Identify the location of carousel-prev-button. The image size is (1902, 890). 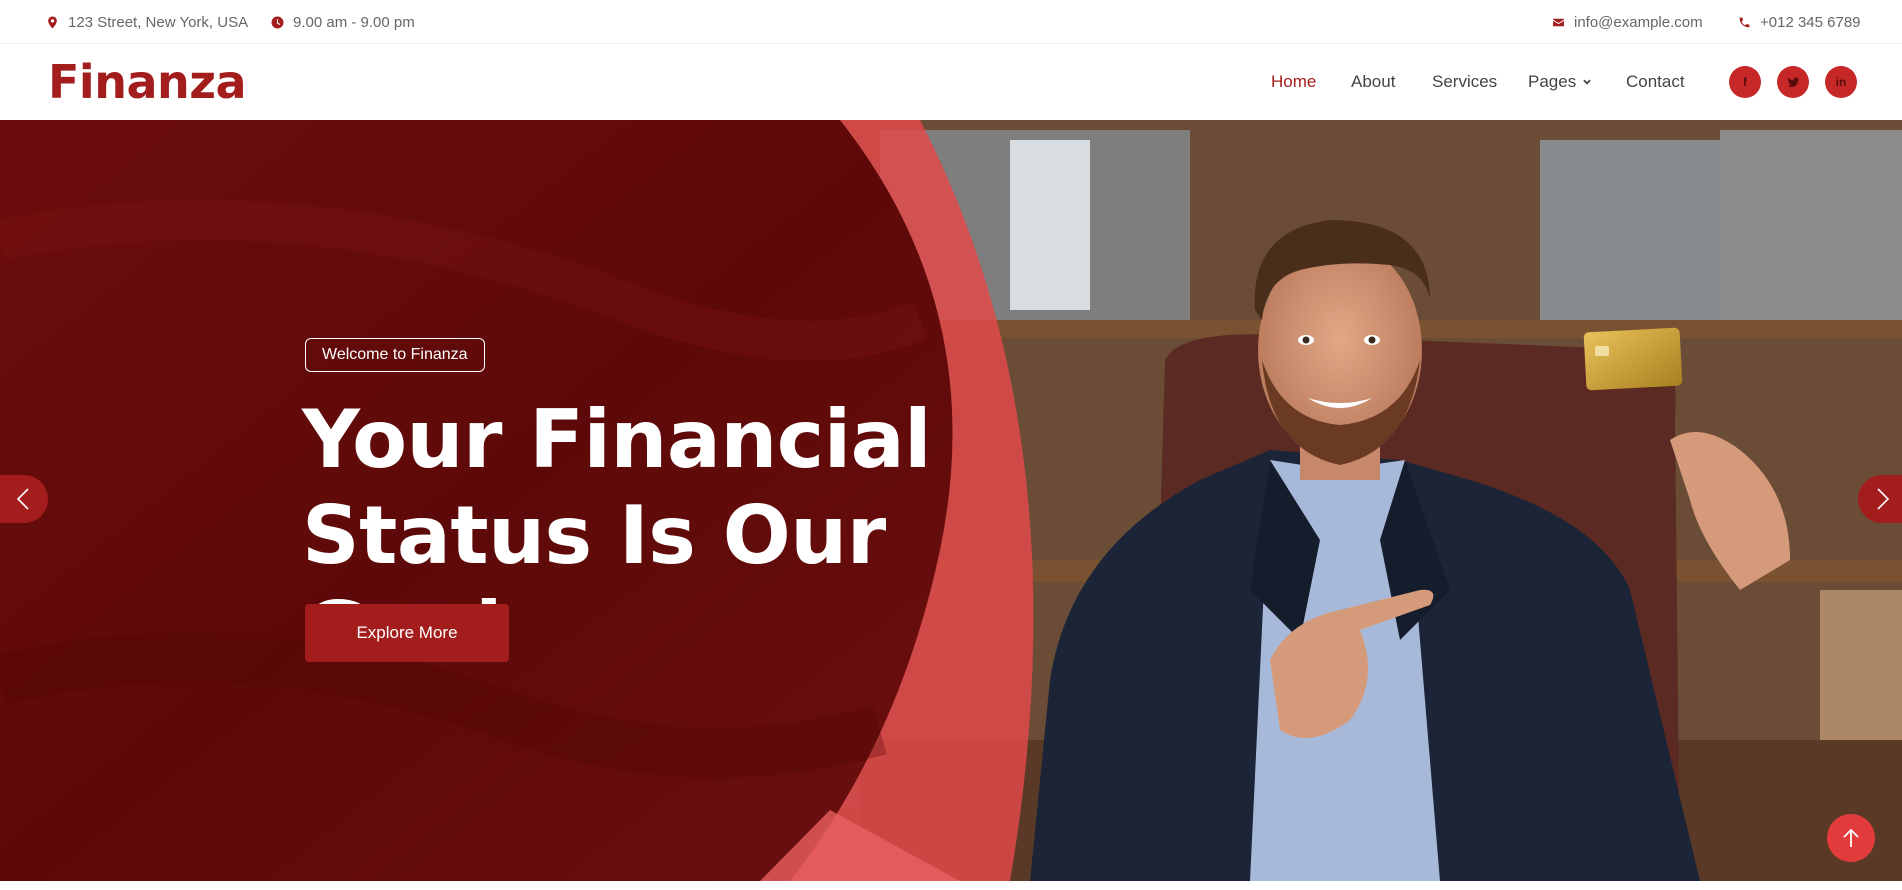
(24, 499).